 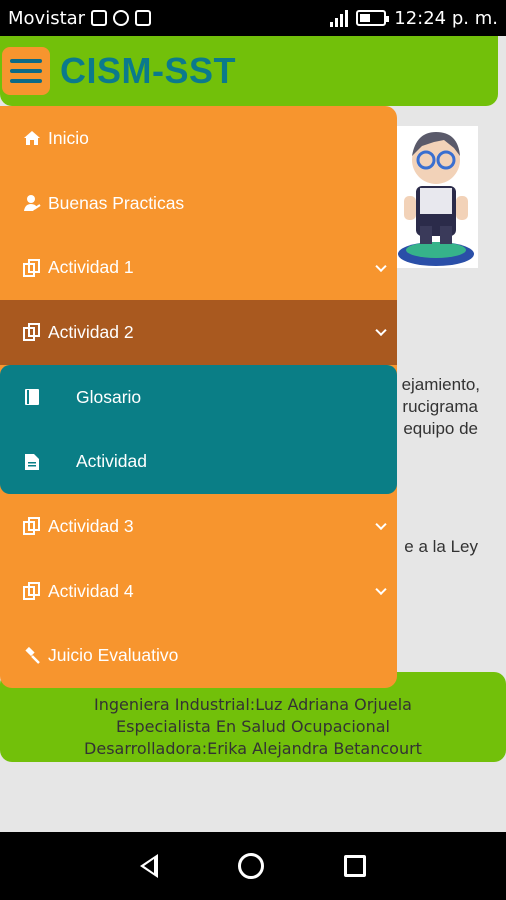 I want to click on mascot-image, so click(x=436, y=197).